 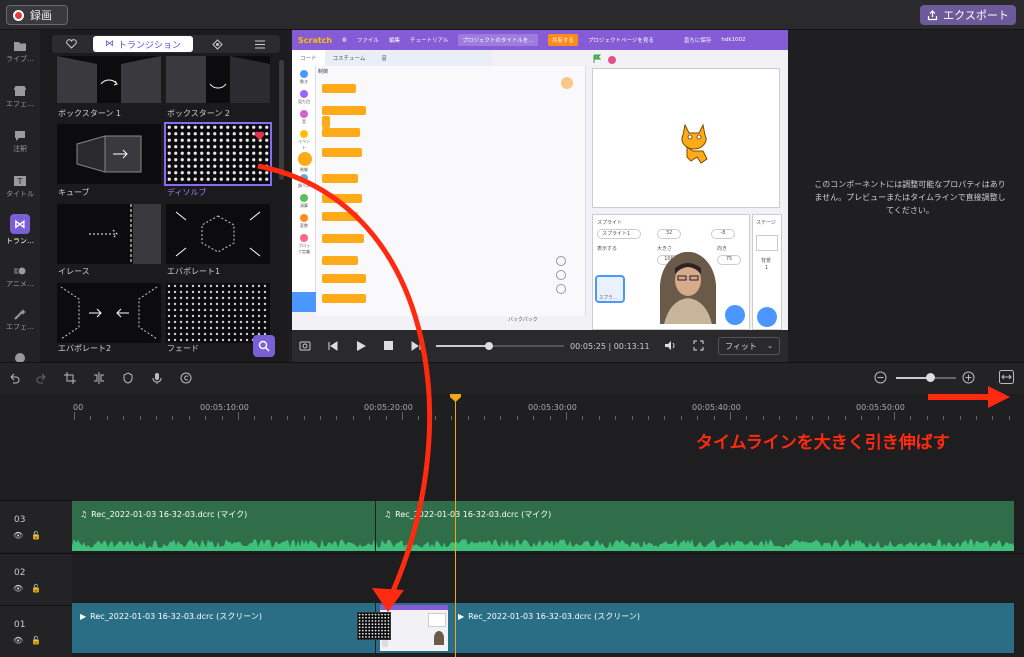 I want to click on annotation-text: タイムラインを大きく引き伸ばす, so click(x=823, y=443).